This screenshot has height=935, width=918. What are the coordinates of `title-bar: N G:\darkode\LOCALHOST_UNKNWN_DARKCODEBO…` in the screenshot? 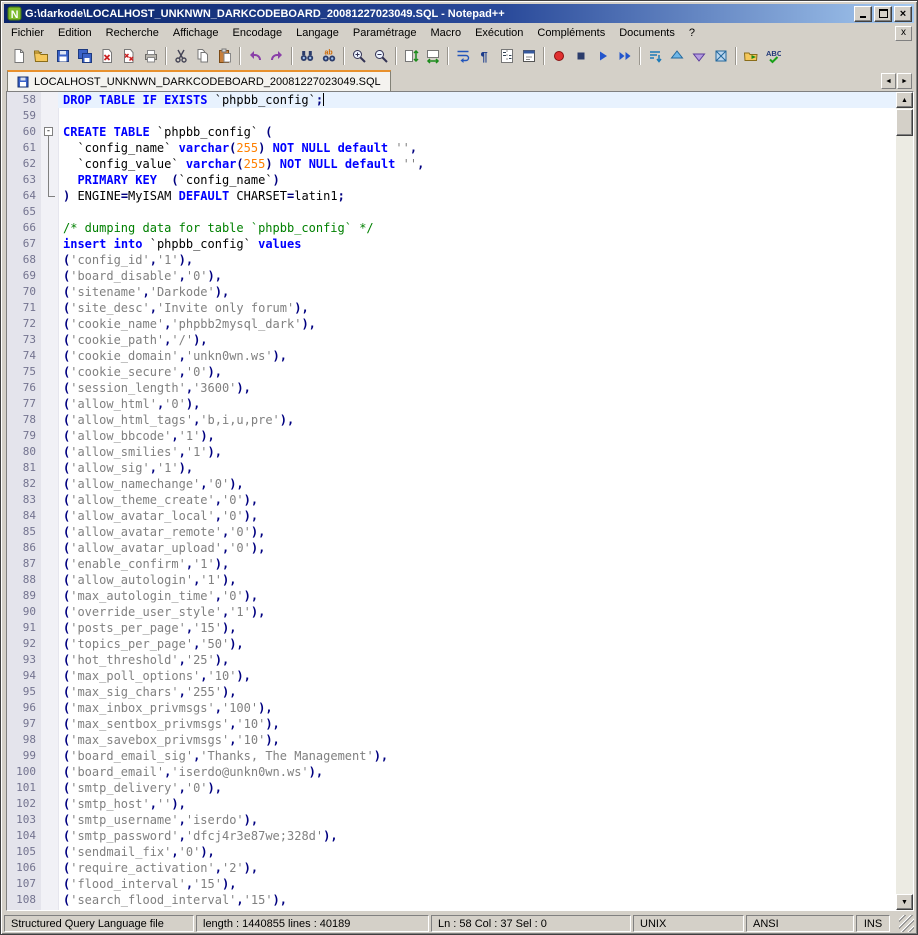 It's located at (459, 13).